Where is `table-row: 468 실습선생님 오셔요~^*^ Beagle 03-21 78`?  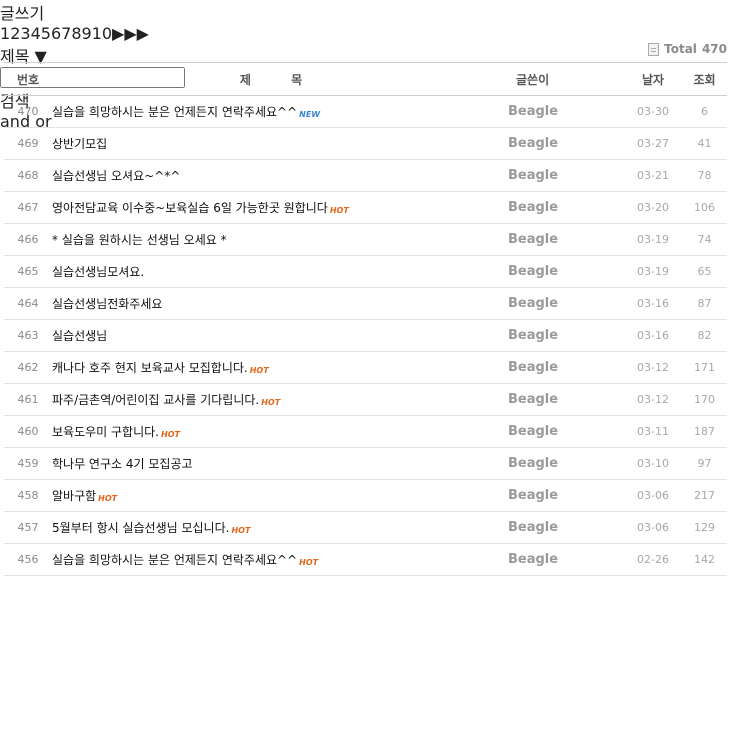 table-row: 468 실습선생님 오셔요~^*^ Beagle 03-21 78 is located at coordinates (365, 175).